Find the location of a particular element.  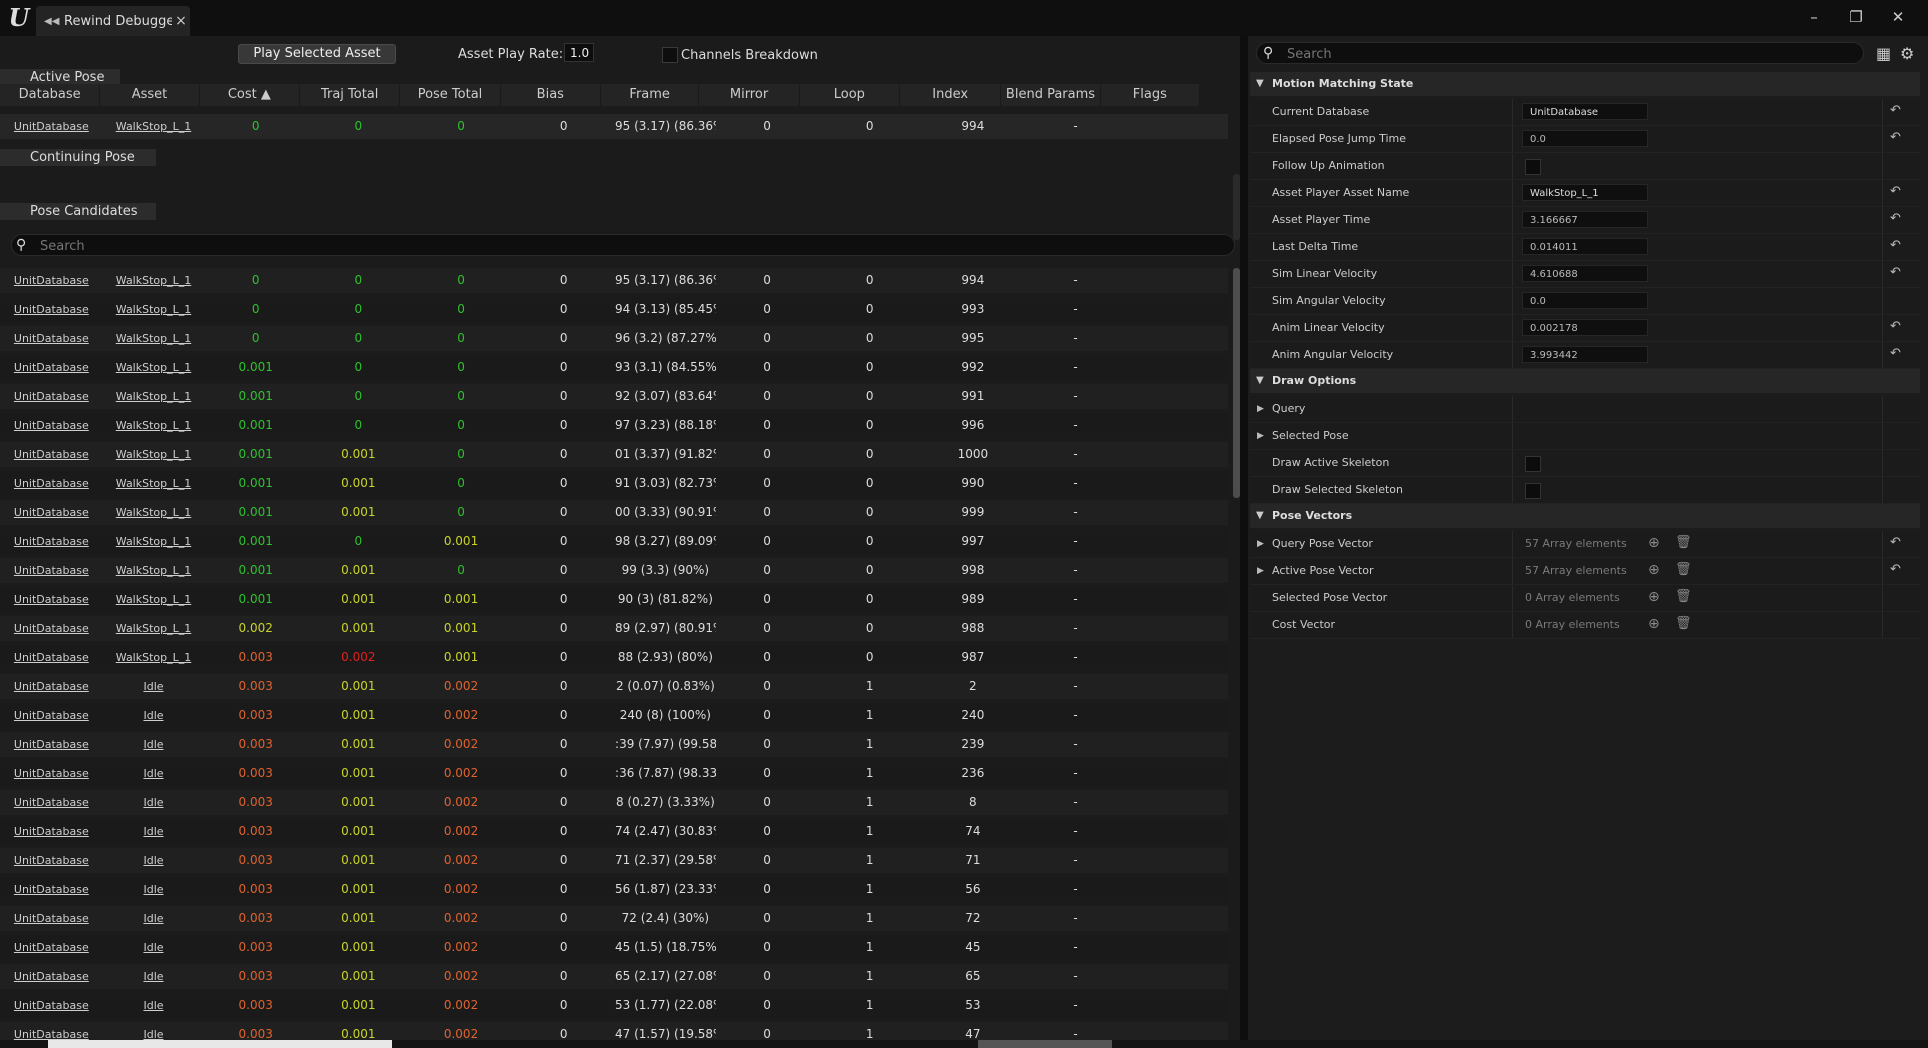

tab-close-icon: × is located at coordinates (181, 21).